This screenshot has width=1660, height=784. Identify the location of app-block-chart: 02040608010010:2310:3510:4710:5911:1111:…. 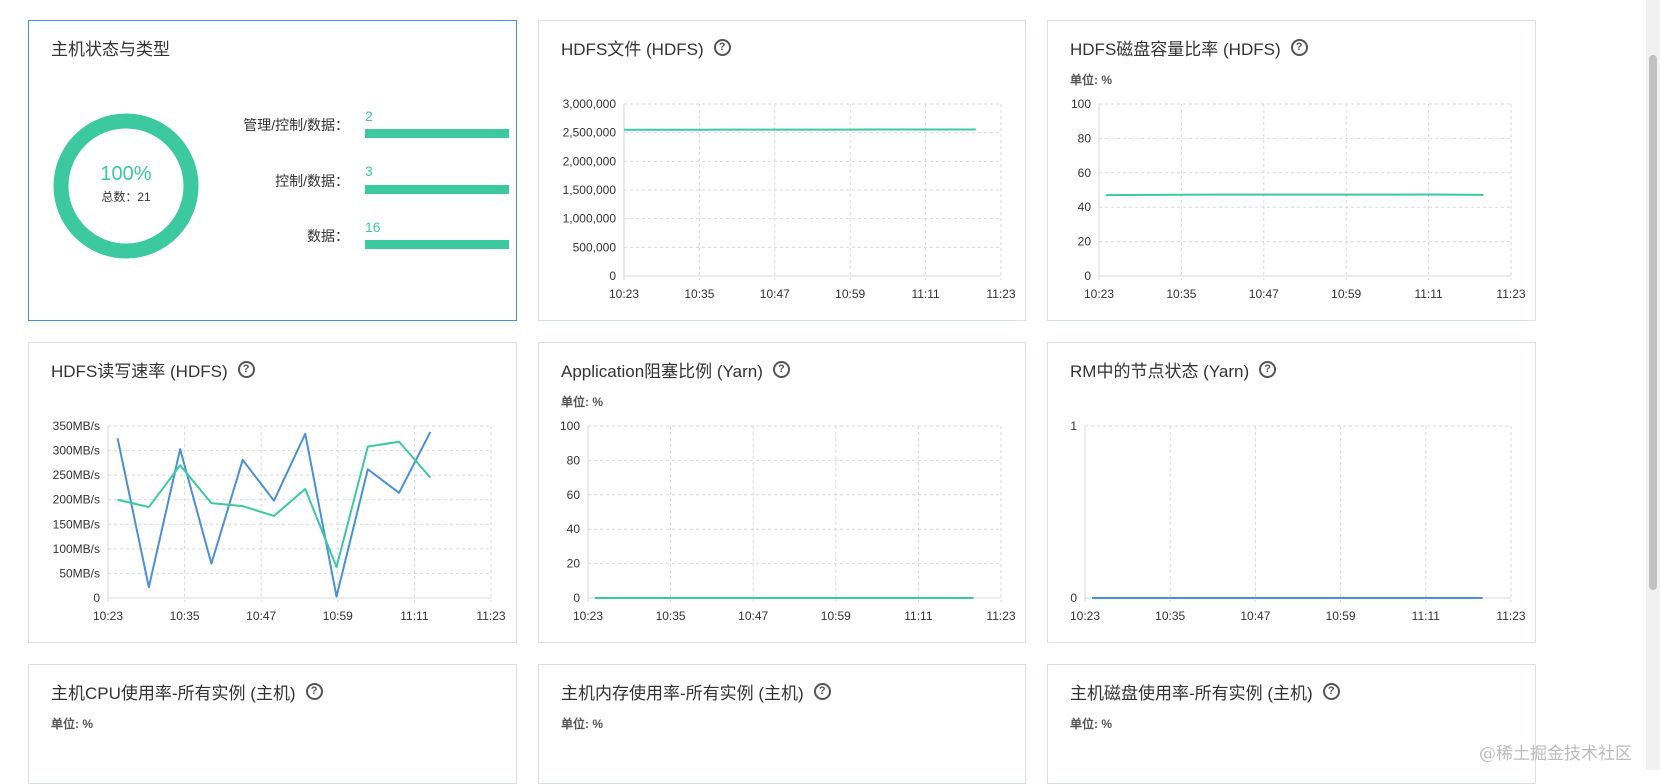
(782, 493).